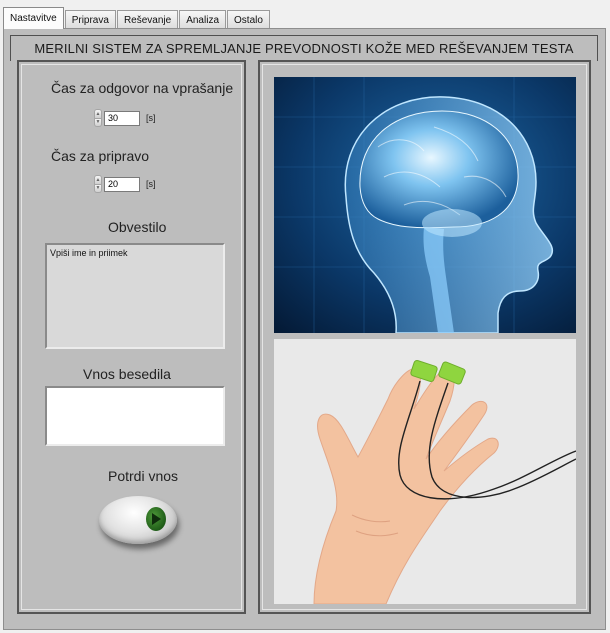 Image resolution: width=610 pixels, height=633 pixels. Describe the element at coordinates (127, 374) in the screenshot. I see `text-input-label: Vnos besedila` at that location.